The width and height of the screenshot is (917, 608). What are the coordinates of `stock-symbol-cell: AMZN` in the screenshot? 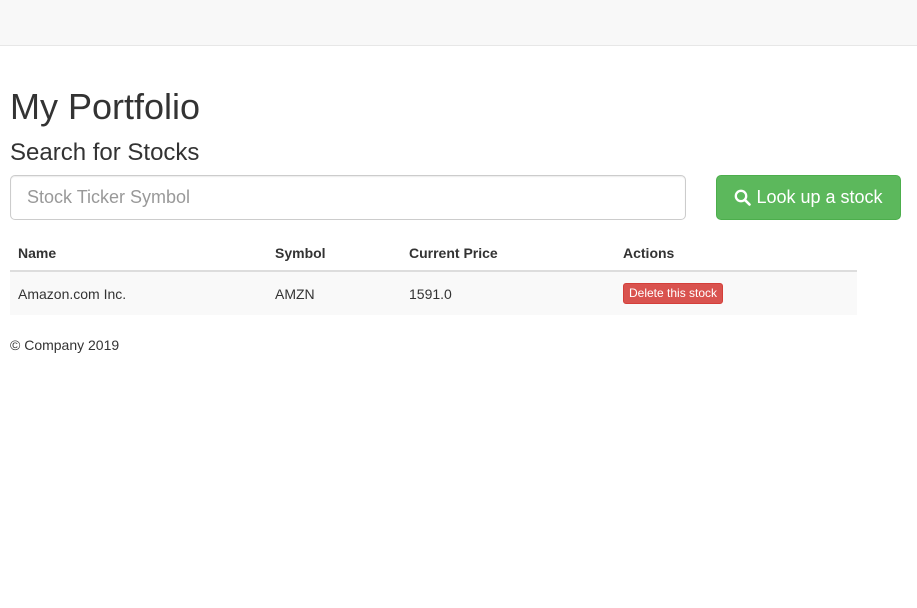 It's located at (295, 293).